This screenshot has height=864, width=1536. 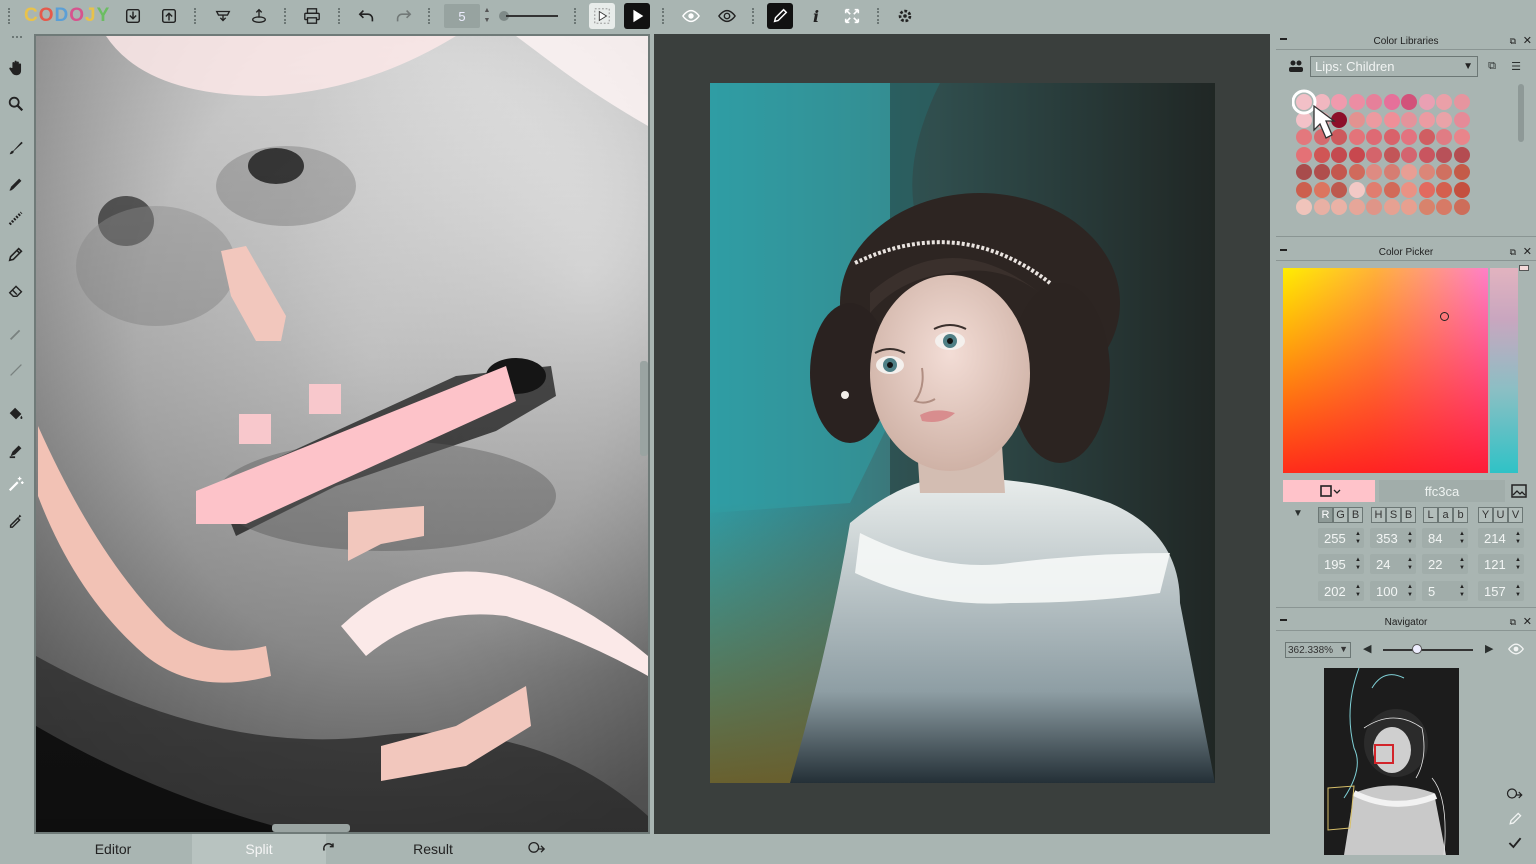 I want to click on value-b: 202 ▲ ▼, so click(x=1341, y=591).